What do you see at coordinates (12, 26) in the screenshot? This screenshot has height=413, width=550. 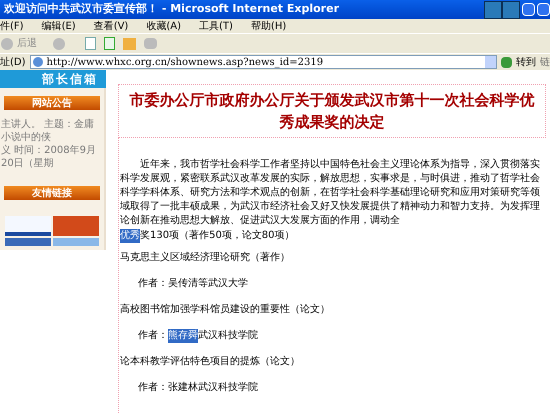 I see `menu-item: 件(F)` at bounding box center [12, 26].